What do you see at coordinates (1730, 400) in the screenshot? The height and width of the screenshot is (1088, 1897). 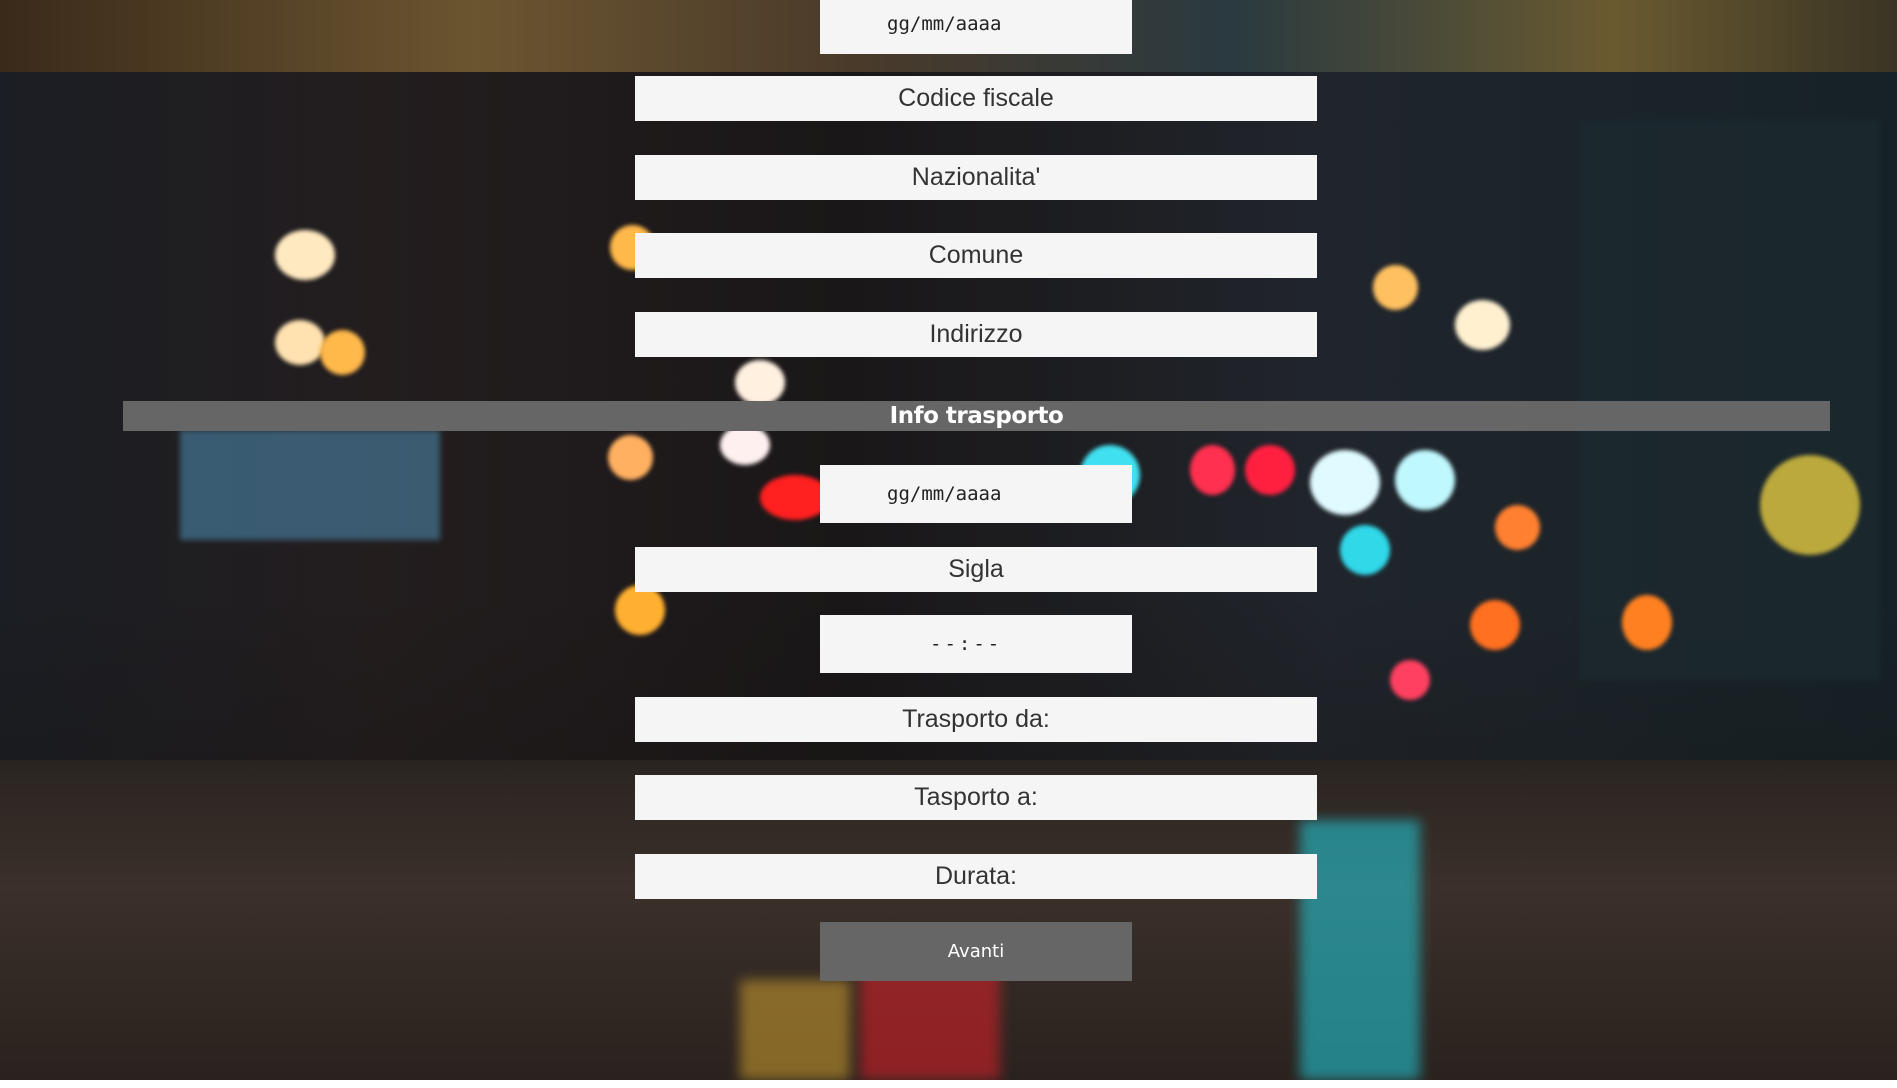 I see `background-building-right` at bounding box center [1730, 400].